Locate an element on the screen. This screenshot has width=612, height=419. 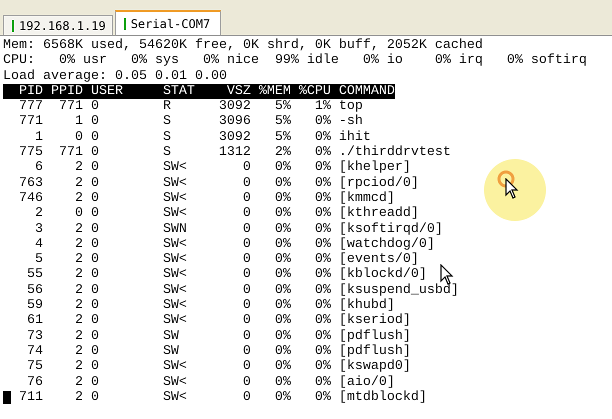
table-cell: 75 is located at coordinates (34, 366).